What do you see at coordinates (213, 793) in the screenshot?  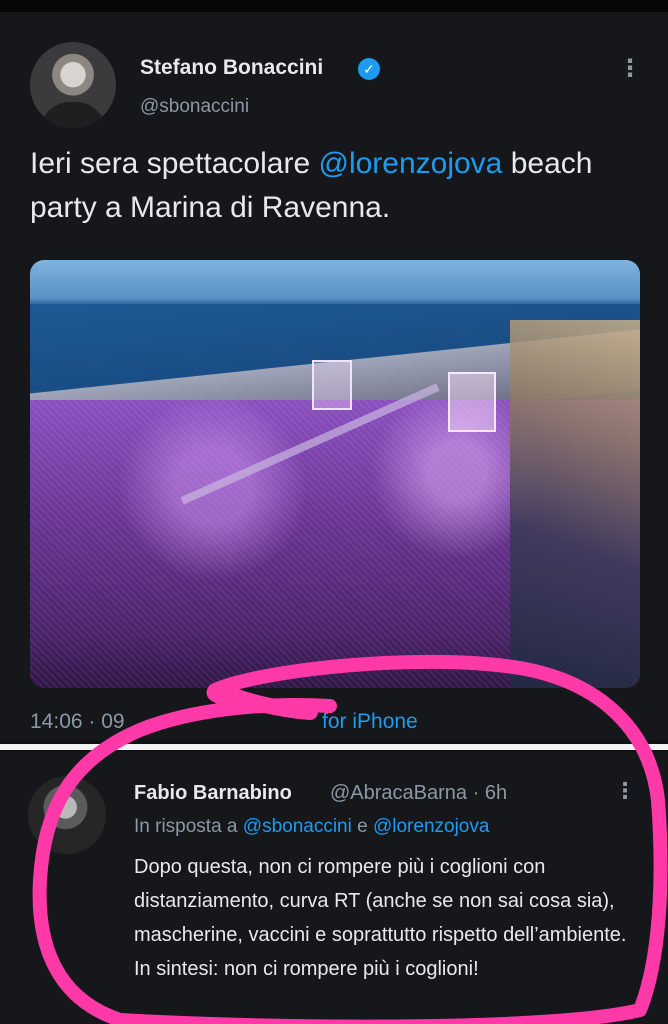 I see `reply-author-name: Fabio Barnabino` at bounding box center [213, 793].